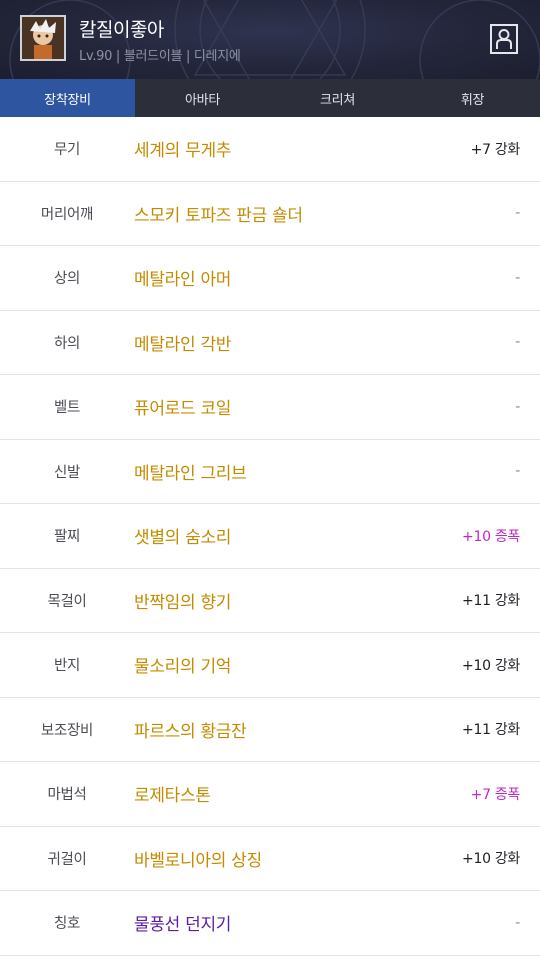  I want to click on character-portrait-icon, so click(43, 38).